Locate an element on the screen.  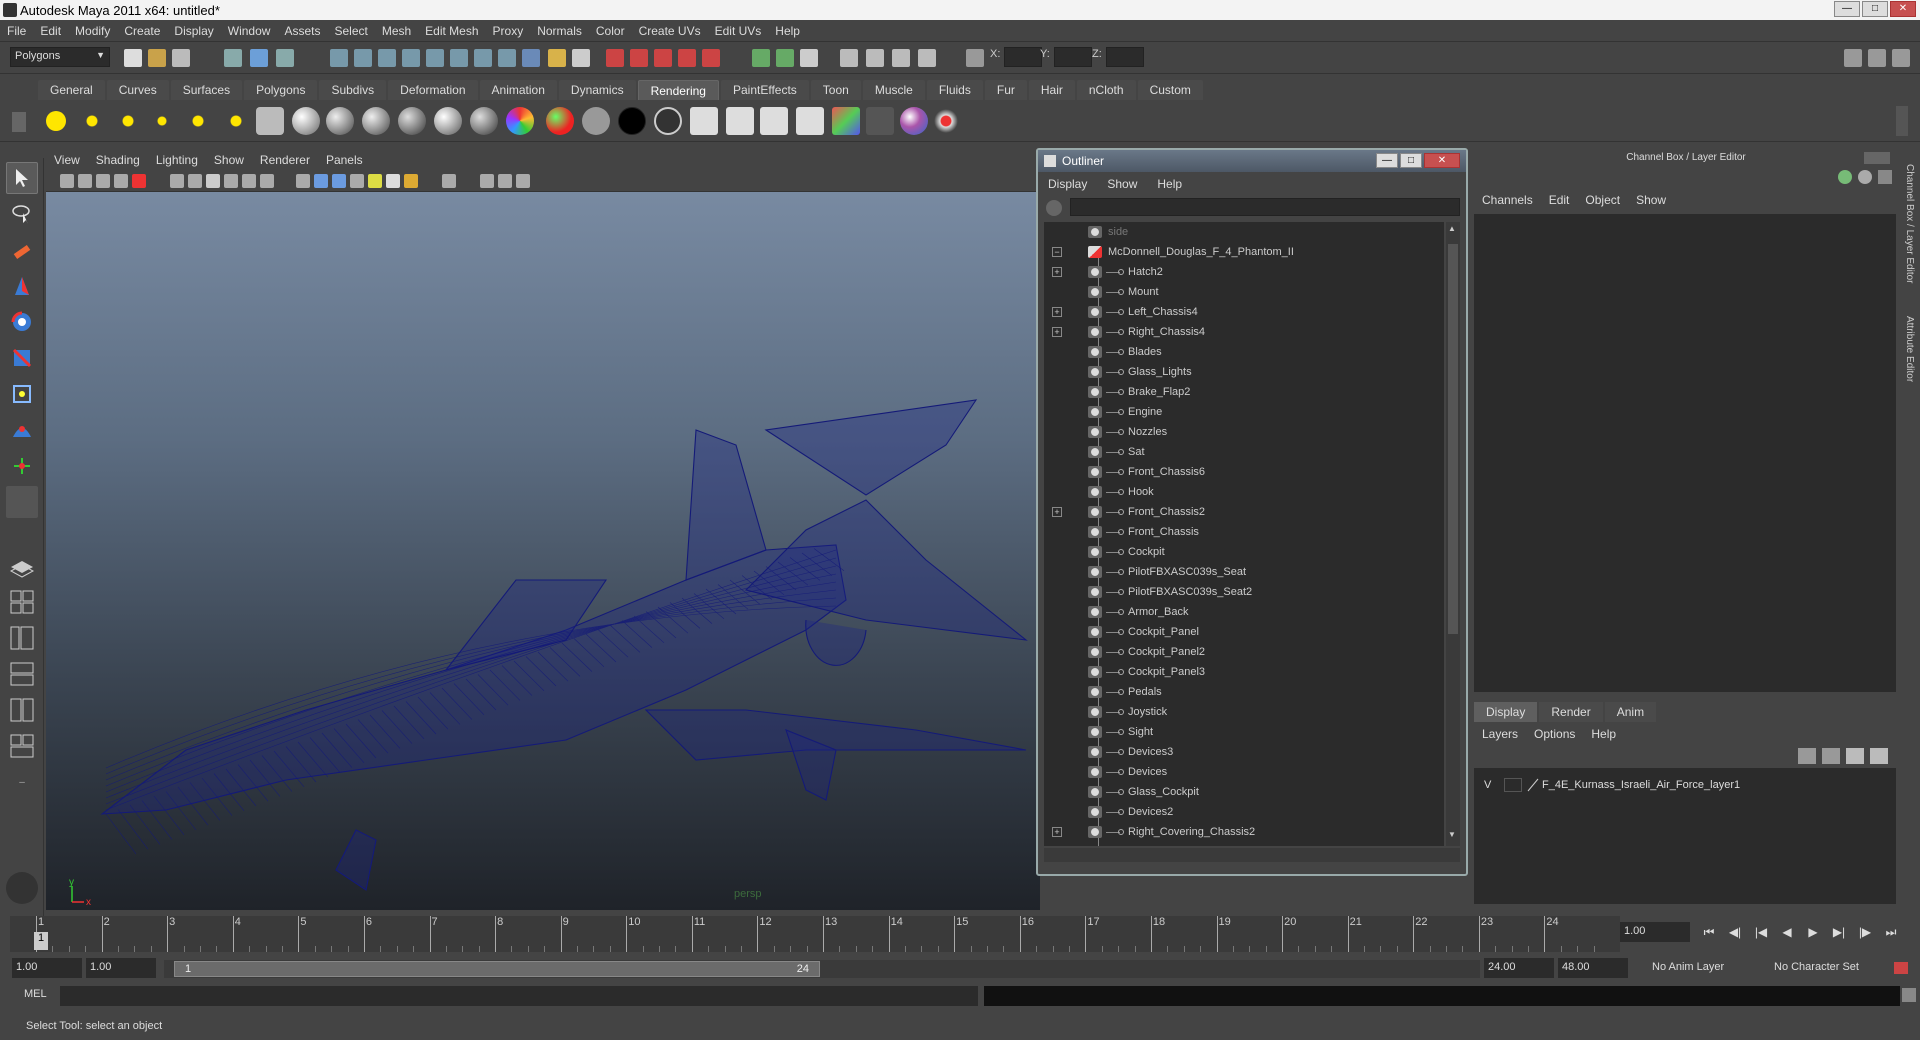
lasso-tool-icon is located at coordinates (22, 214).